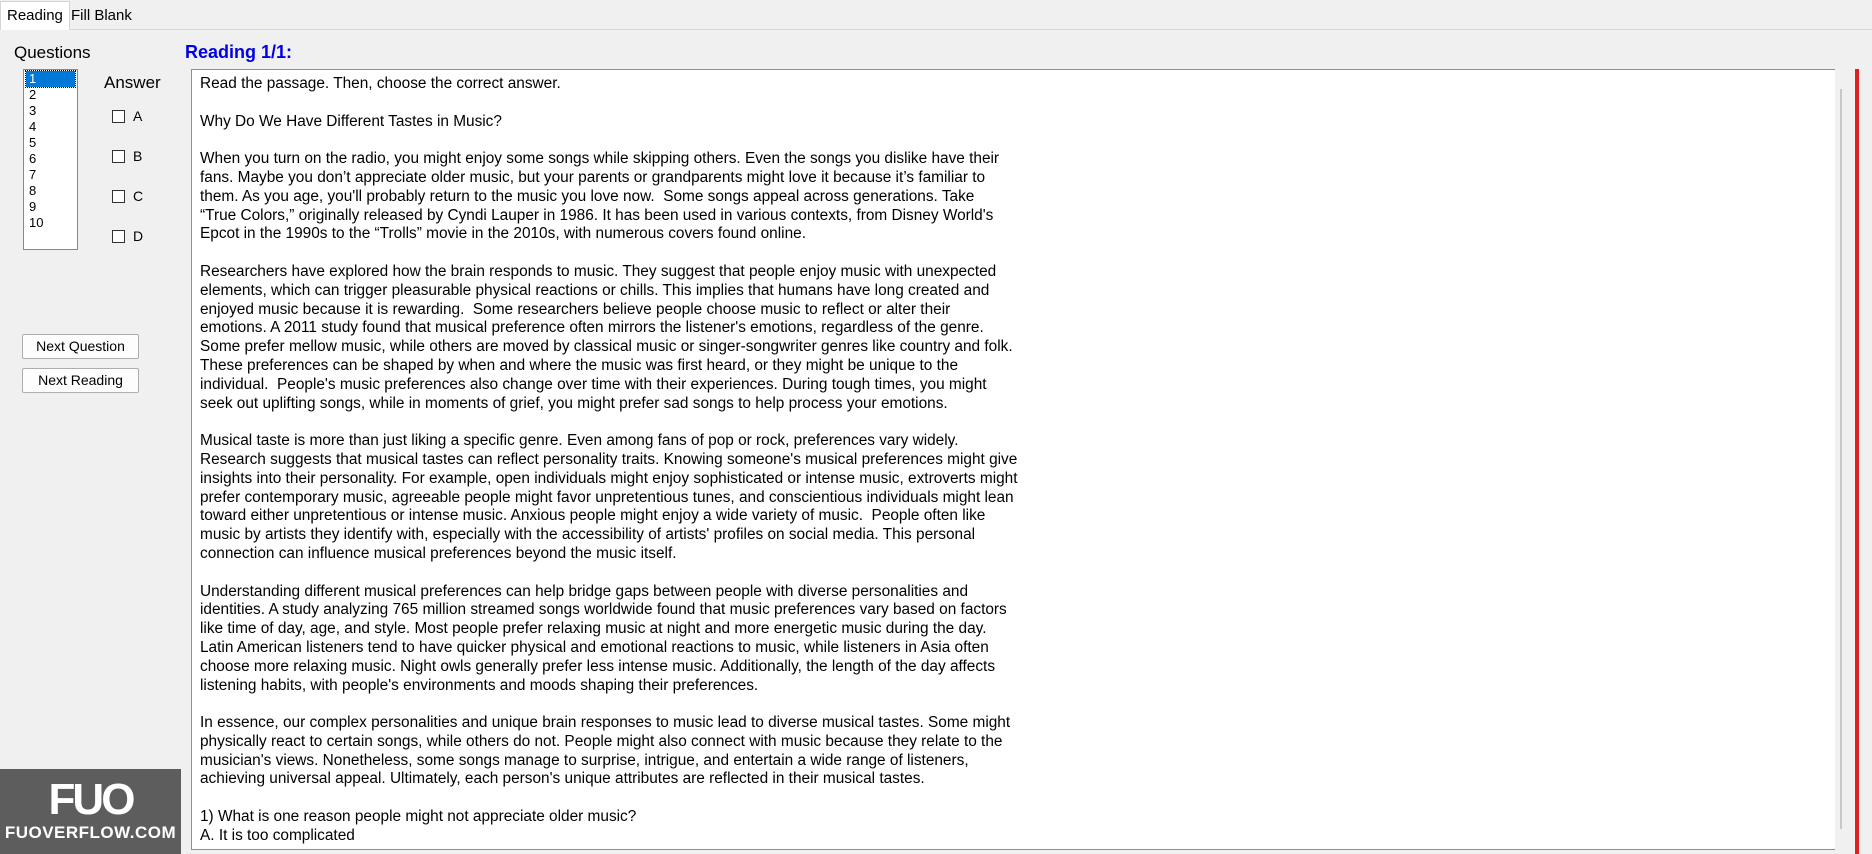  What do you see at coordinates (80, 346) in the screenshot?
I see `next-question-button: Next Question` at bounding box center [80, 346].